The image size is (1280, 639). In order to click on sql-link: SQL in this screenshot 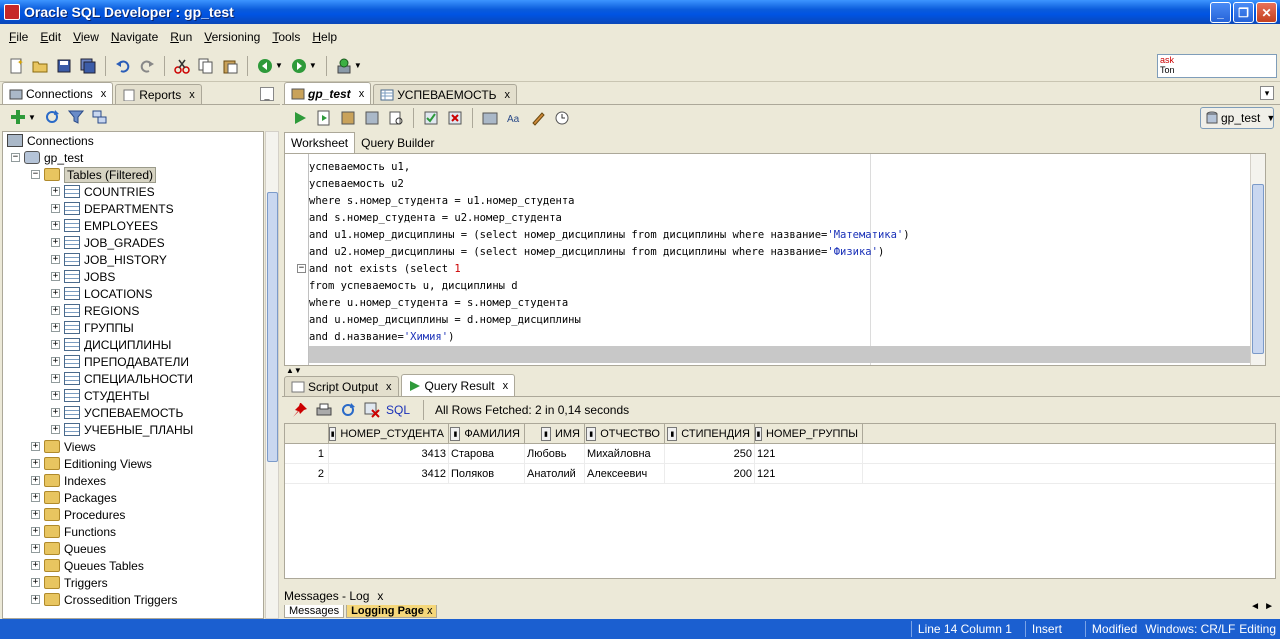, I will do `click(398, 410)`.